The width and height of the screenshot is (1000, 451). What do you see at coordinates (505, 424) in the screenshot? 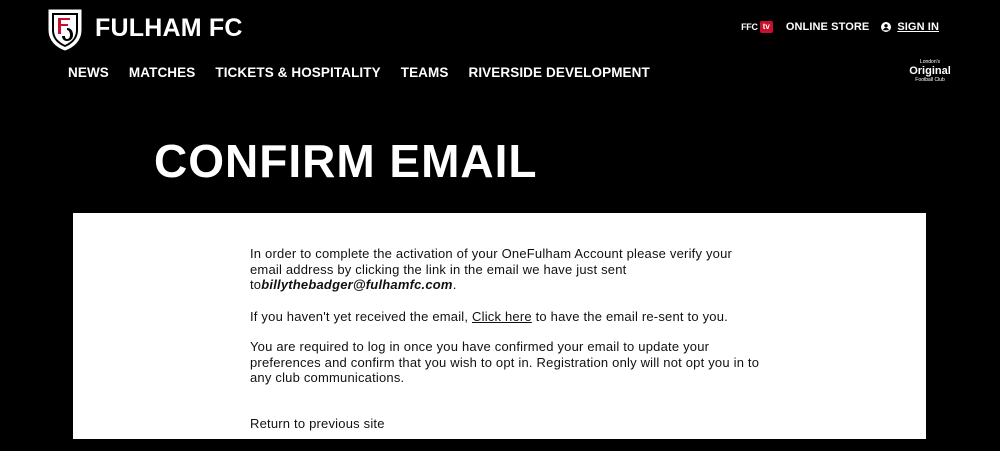
I see `return-paragraph: Return to previous site` at bounding box center [505, 424].